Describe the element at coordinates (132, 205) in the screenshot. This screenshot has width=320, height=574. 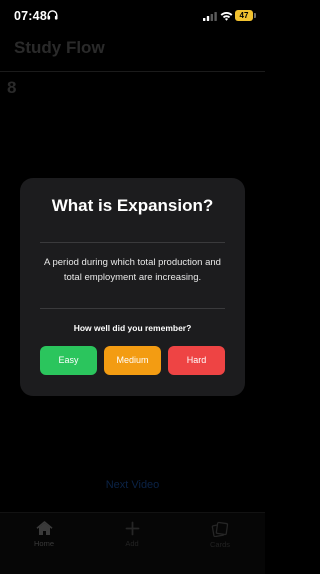
I see `question-text: What is Expansion?` at that location.